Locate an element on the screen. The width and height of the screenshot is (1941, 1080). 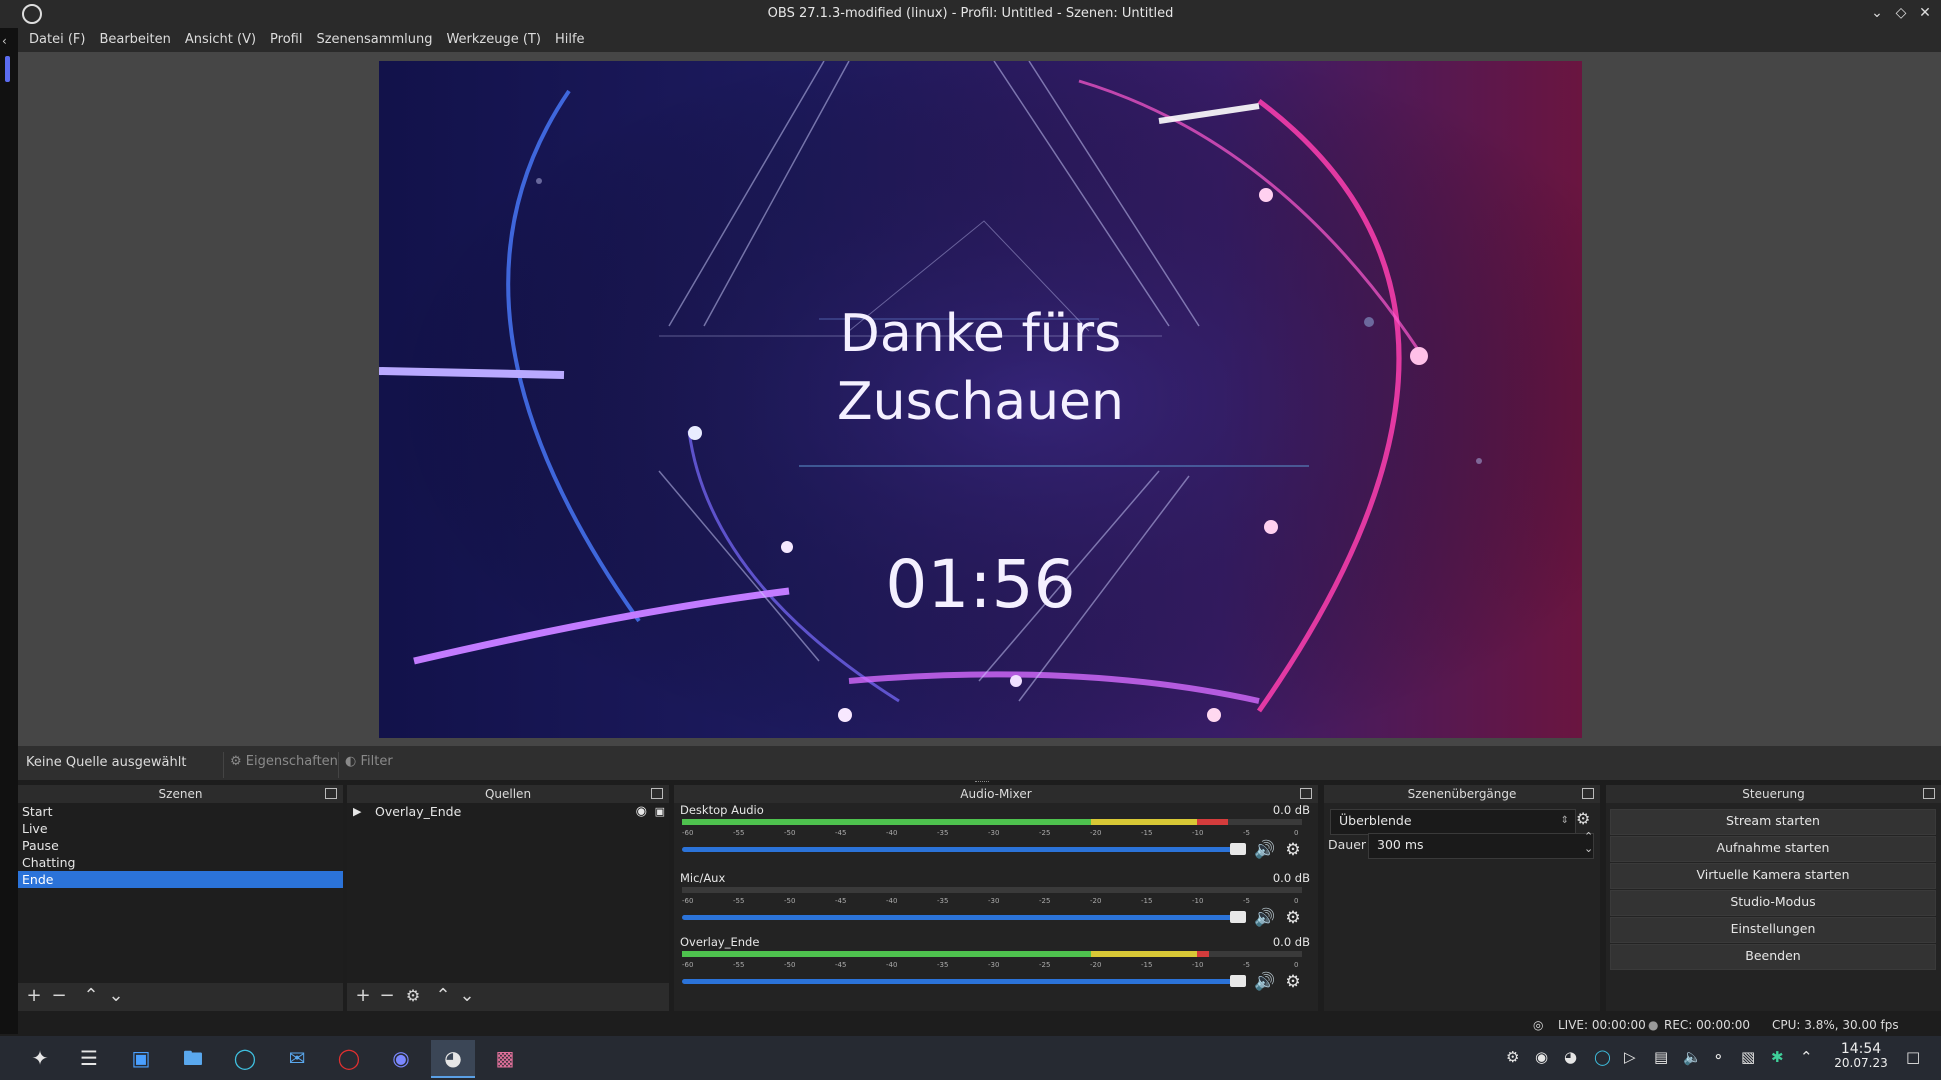
audio-level-meter is located at coordinates (992, 890).